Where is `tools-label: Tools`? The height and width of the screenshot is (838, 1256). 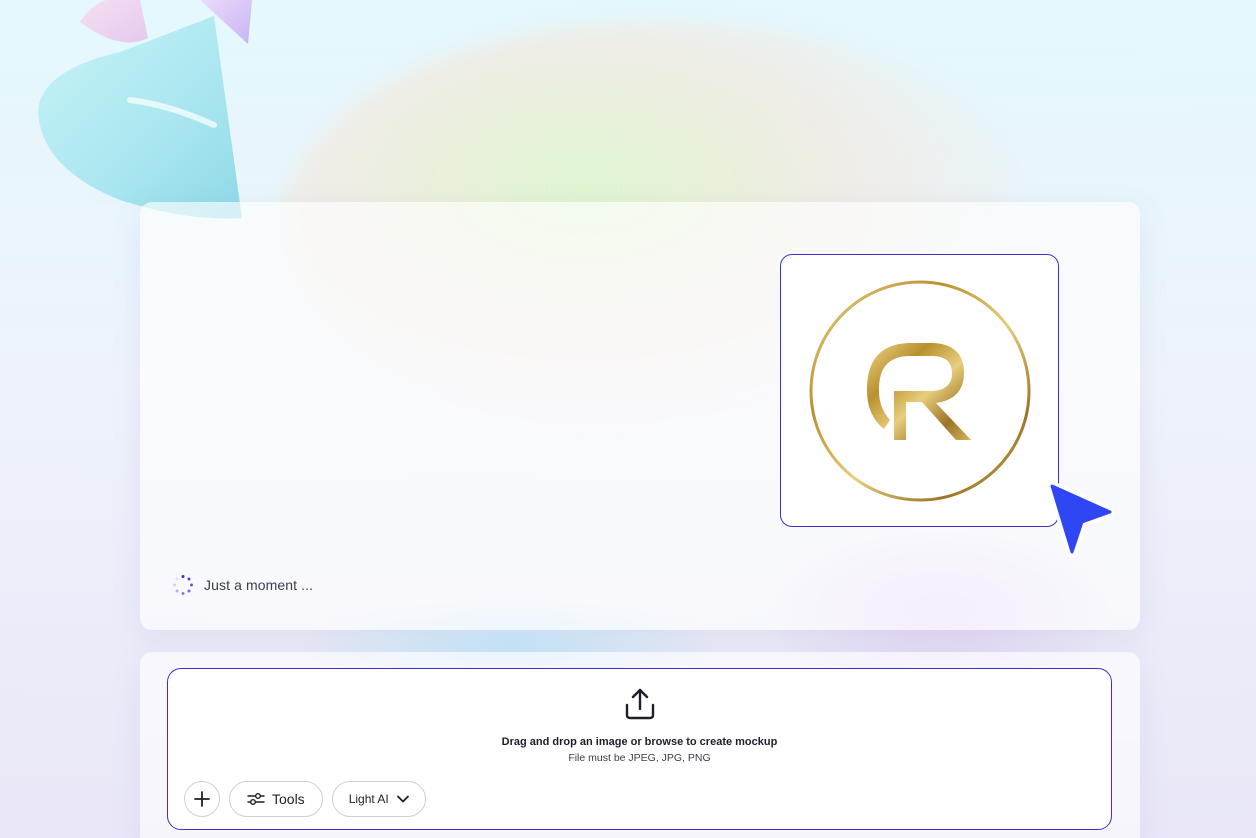 tools-label: Tools is located at coordinates (288, 799).